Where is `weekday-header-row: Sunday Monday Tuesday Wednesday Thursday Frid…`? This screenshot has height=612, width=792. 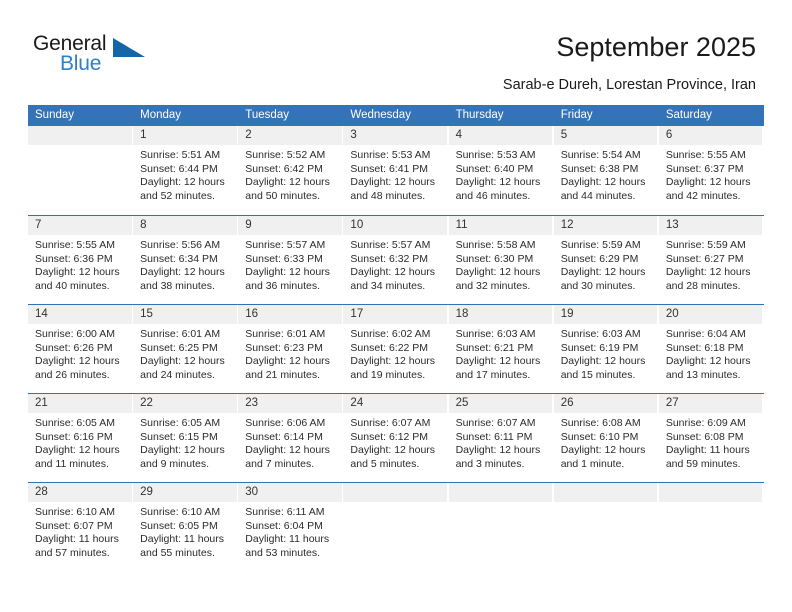 weekday-header-row: Sunday Monday Tuesday Wednesday Thursday Frid… is located at coordinates (396, 115).